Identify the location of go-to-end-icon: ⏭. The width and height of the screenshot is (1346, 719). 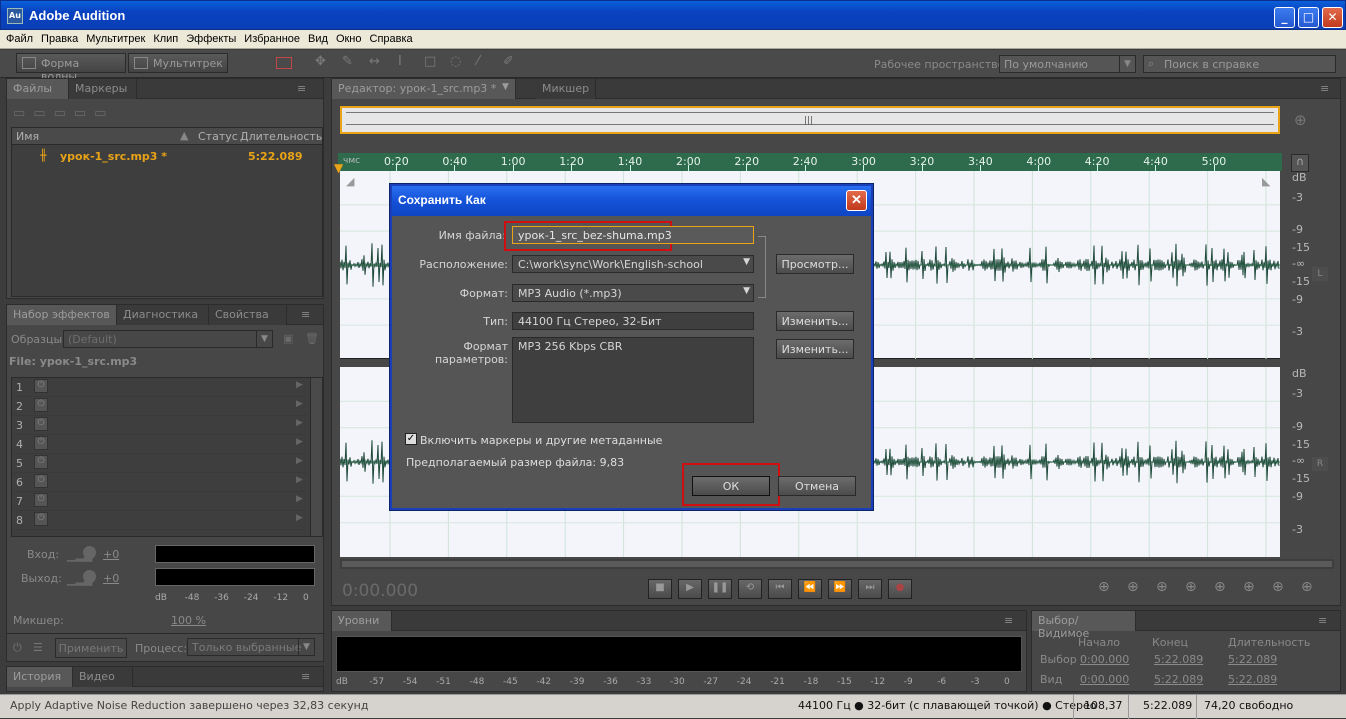
(870, 589).